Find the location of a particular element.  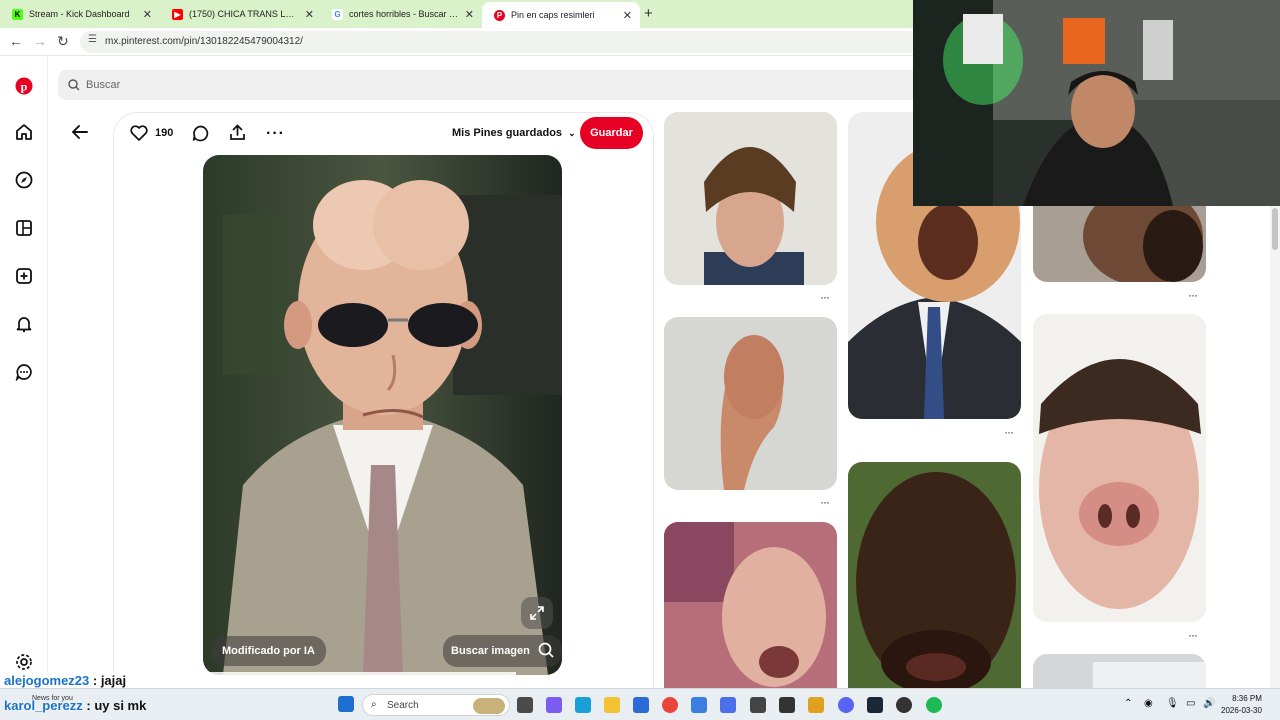

chat-username: karol_perezz is located at coordinates (43, 705).